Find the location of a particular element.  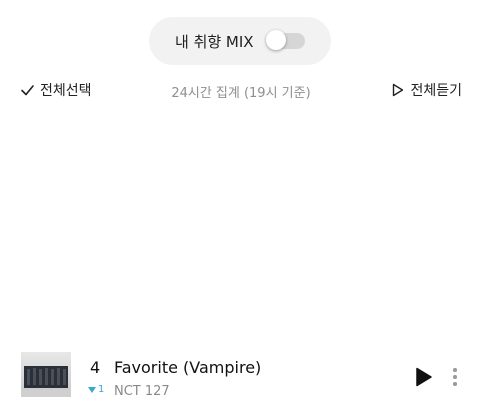

rank-change-value: 1 is located at coordinates (101, 389).